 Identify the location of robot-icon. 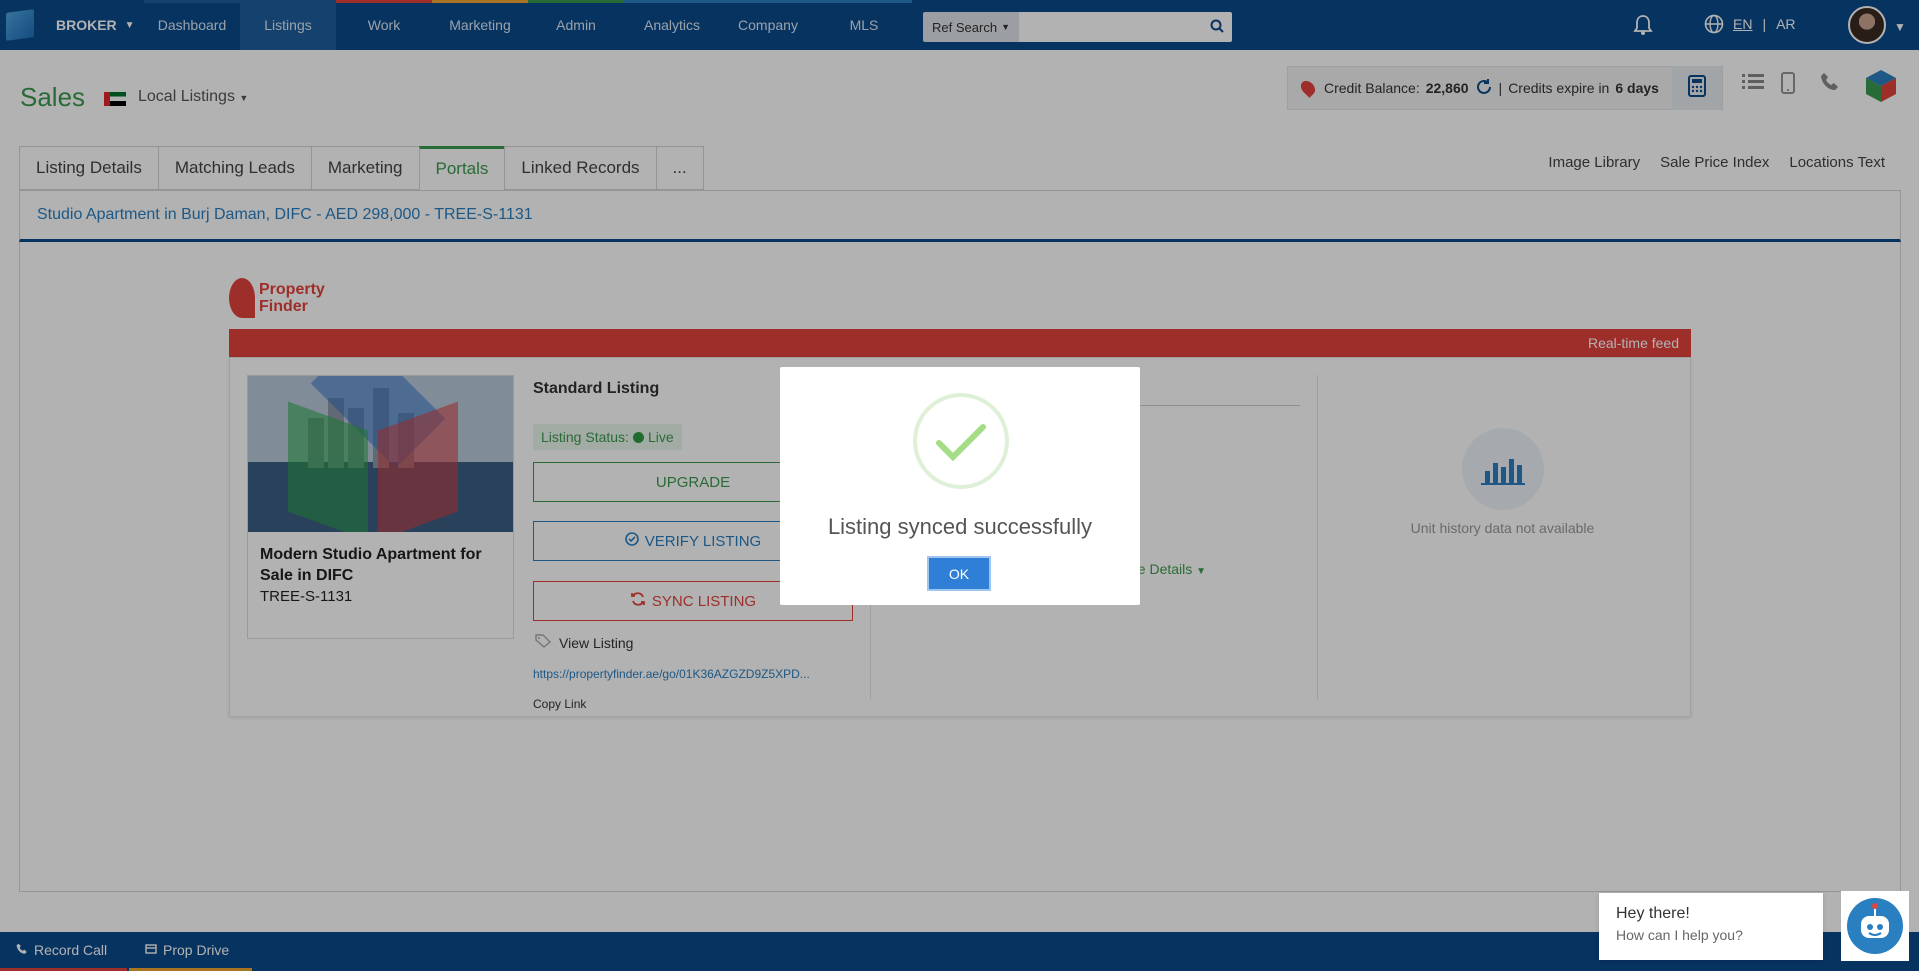
(1875, 926).